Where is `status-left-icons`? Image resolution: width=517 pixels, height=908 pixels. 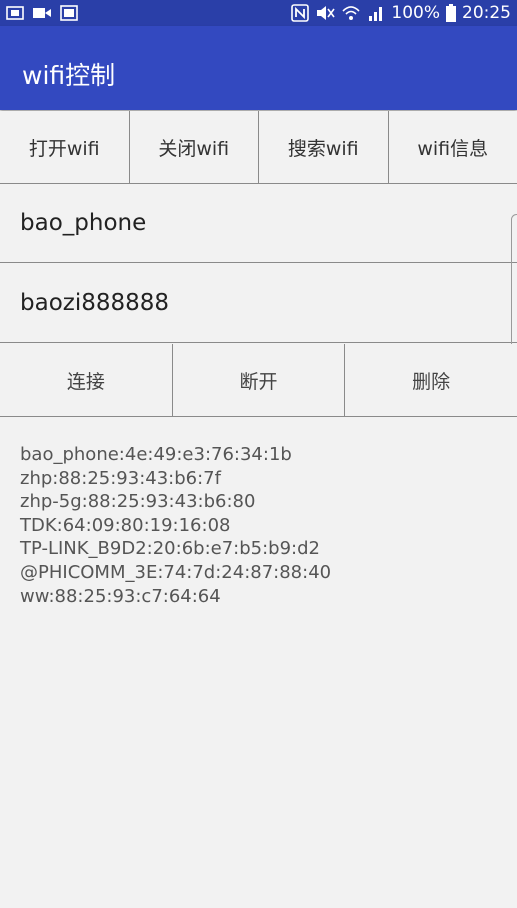 status-left-icons is located at coordinates (42, 13).